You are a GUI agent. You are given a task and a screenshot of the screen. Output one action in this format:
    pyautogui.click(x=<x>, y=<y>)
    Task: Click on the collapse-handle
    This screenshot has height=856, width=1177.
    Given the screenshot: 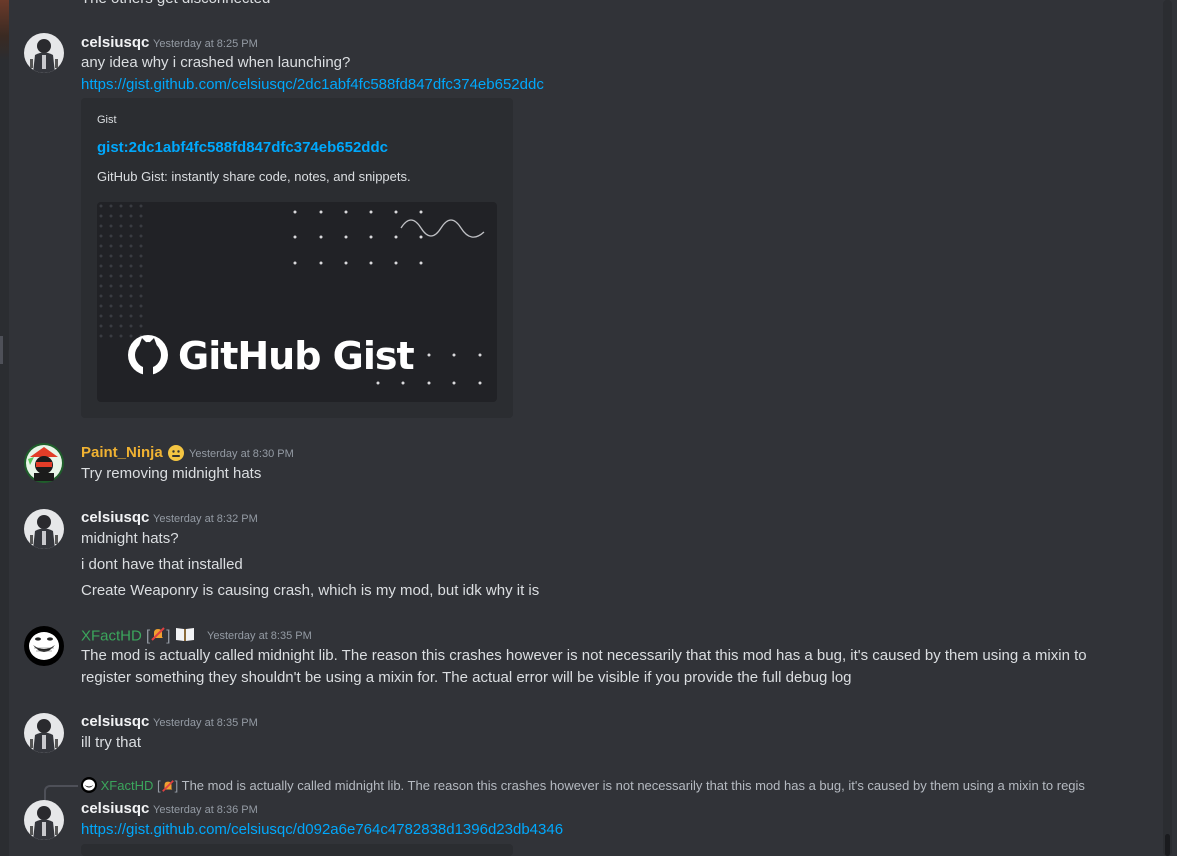 What is the action you would take?
    pyautogui.click(x=1, y=350)
    